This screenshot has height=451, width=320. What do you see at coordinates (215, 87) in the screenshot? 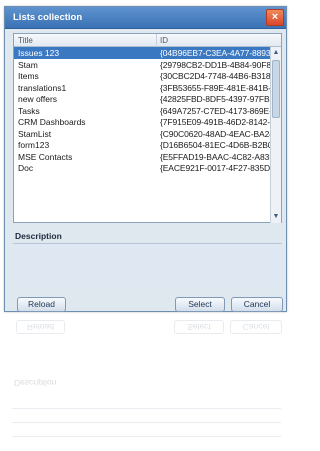
I see `row-id: {3FB53655-F89E-481E-841B-` at bounding box center [215, 87].